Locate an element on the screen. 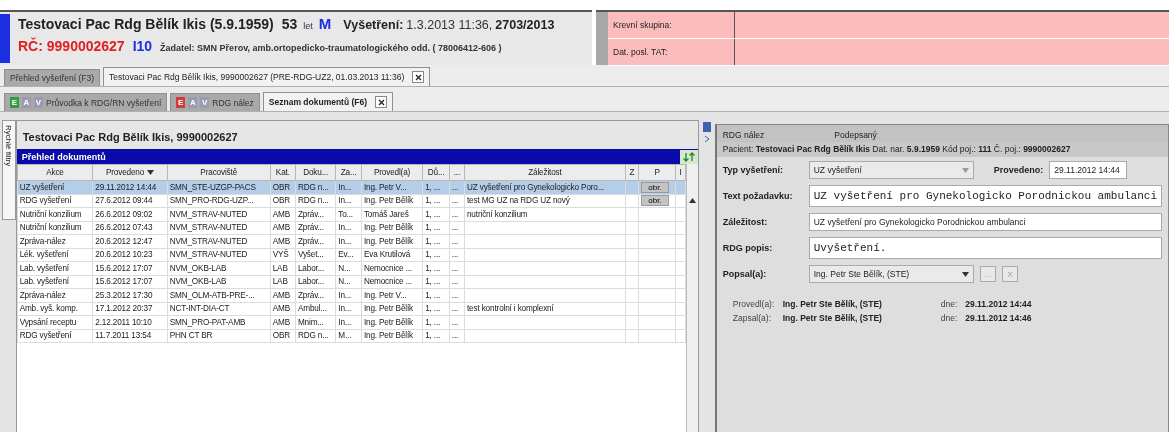 The height and width of the screenshot is (432, 1169). table-row: UZ vyšetření 29.11.2012 14:44 SMN_STE-UZGP-PACS OBR RDG n... In... Ing. Petr V... 1, ... ... UZ vyšetření pro Gynekologicko Poro... obr. is located at coordinates (351, 187).